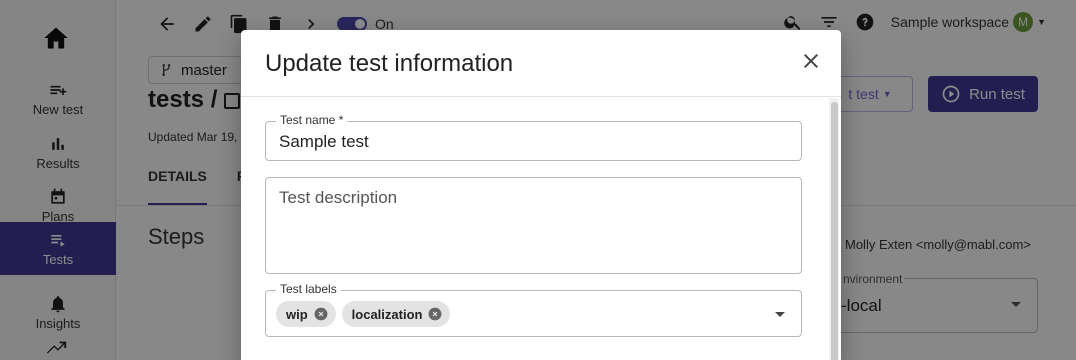 The width and height of the screenshot is (1076, 360). Describe the element at coordinates (811, 61) in the screenshot. I see `close-icon` at that location.